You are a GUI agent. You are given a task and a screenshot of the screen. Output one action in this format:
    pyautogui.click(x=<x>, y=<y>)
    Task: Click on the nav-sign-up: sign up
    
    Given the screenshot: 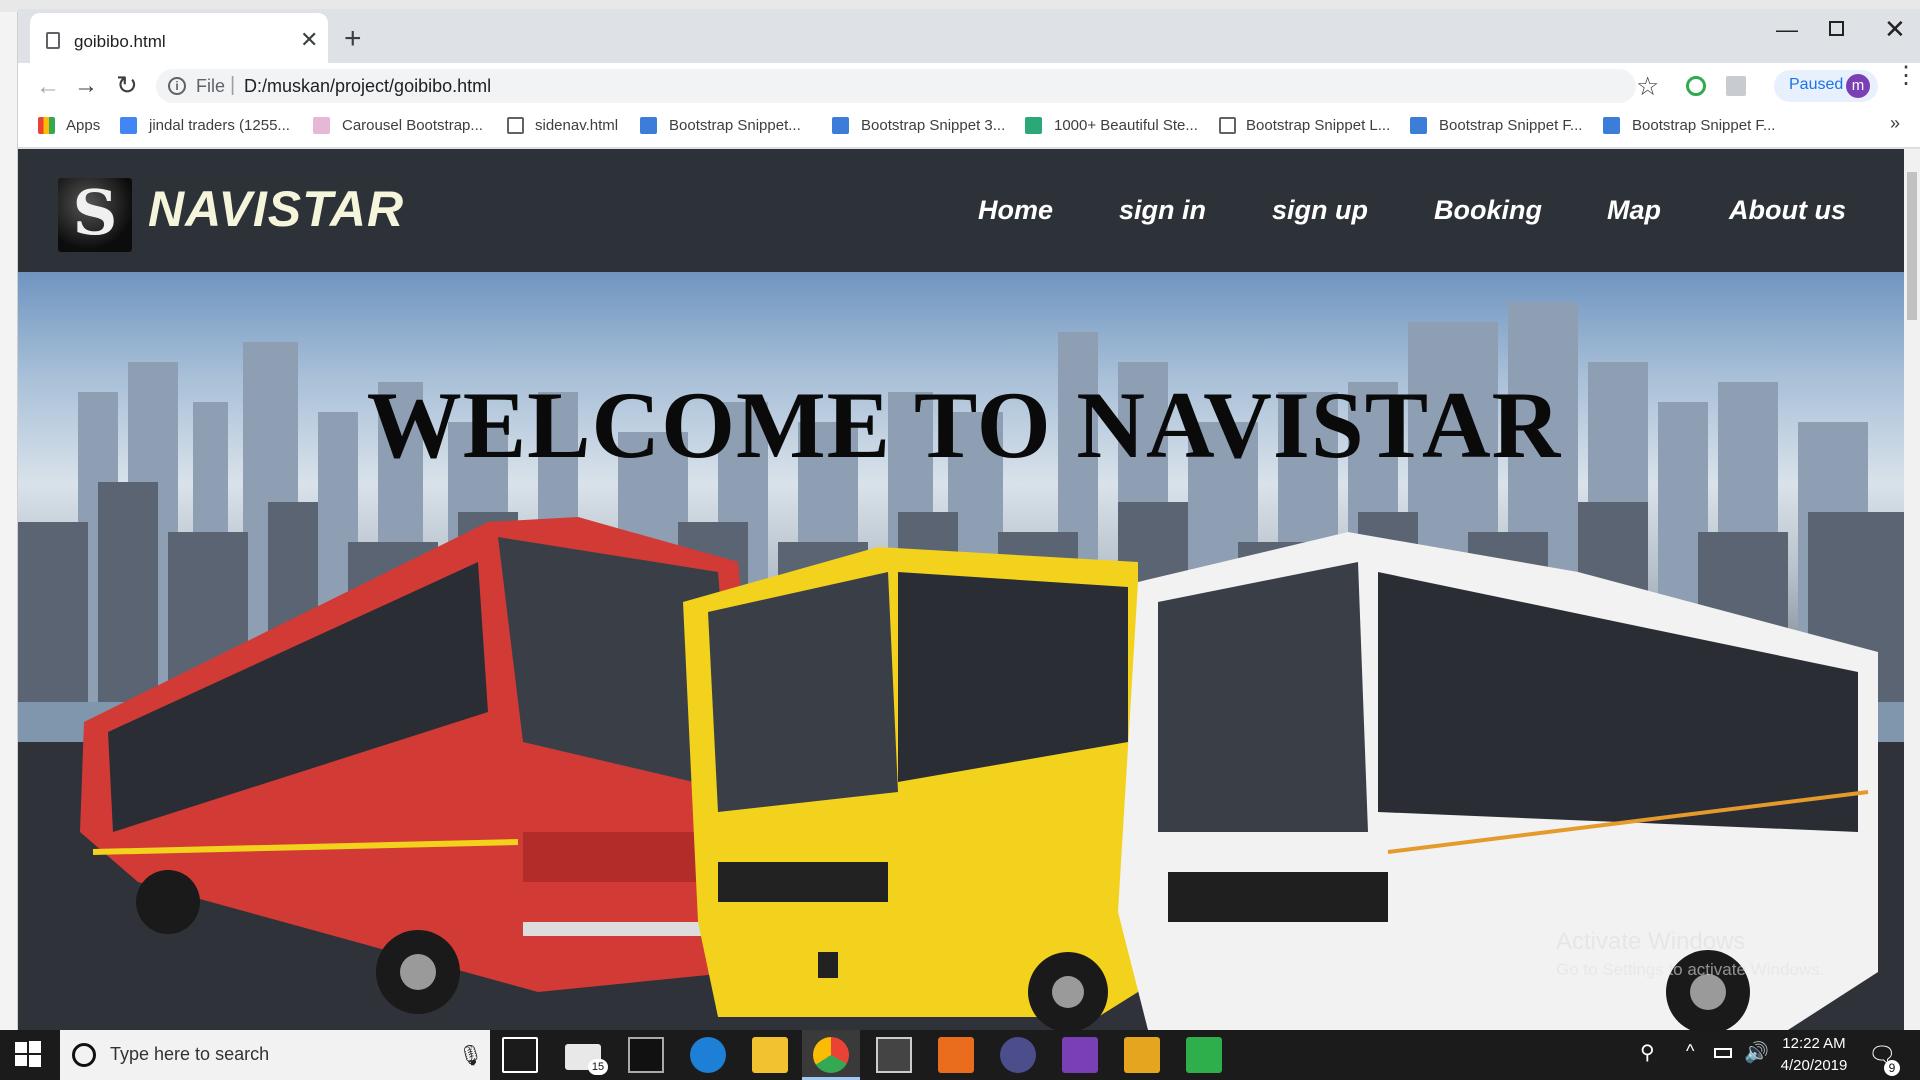 What is the action you would take?
    pyautogui.click(x=1320, y=210)
    